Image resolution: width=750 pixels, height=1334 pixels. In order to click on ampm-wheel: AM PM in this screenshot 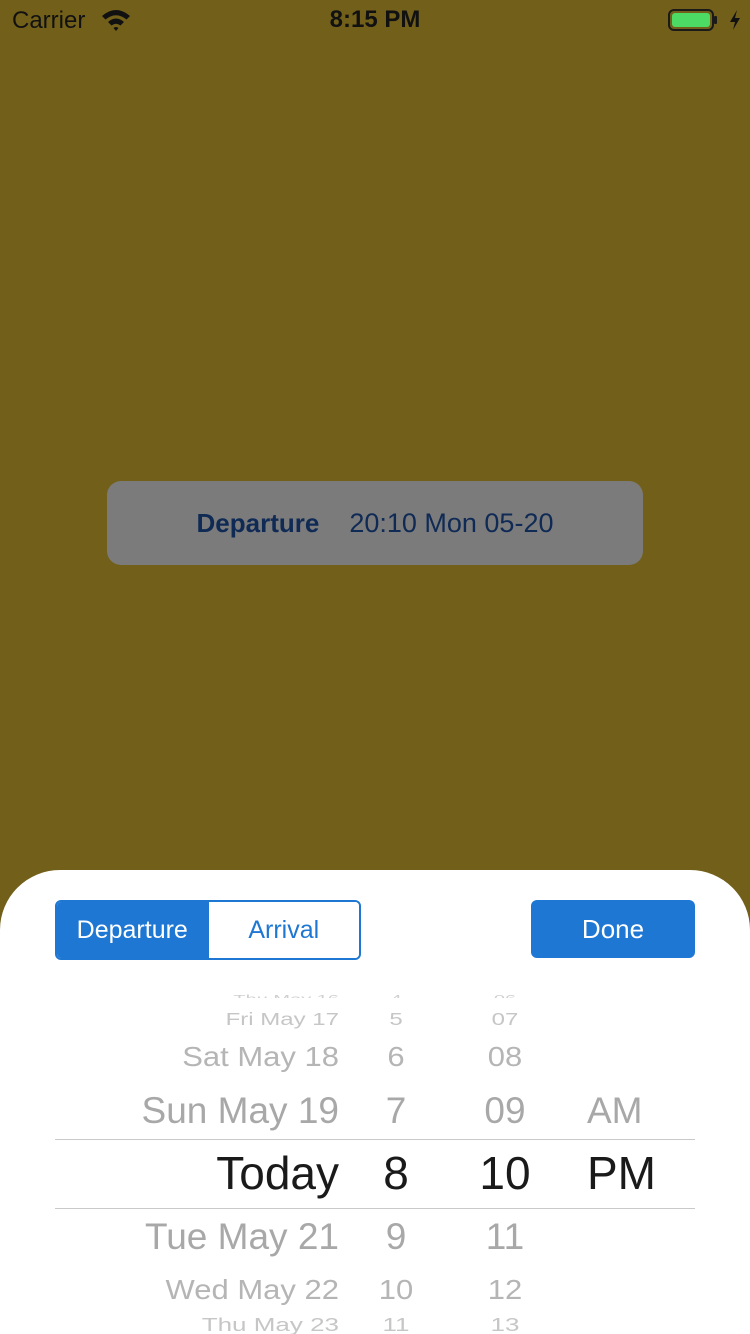, I will do `click(637, 1162)`.